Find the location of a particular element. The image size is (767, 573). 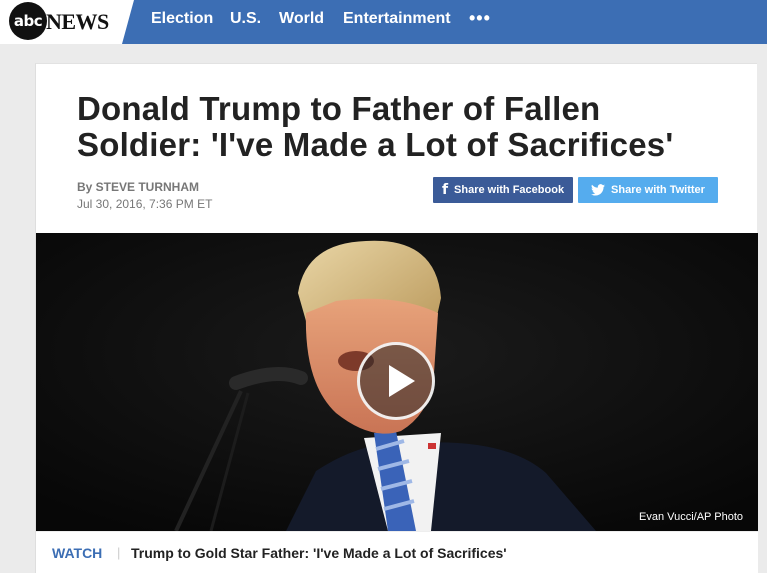

logo-news-text: NEWS is located at coordinates (77, 21).